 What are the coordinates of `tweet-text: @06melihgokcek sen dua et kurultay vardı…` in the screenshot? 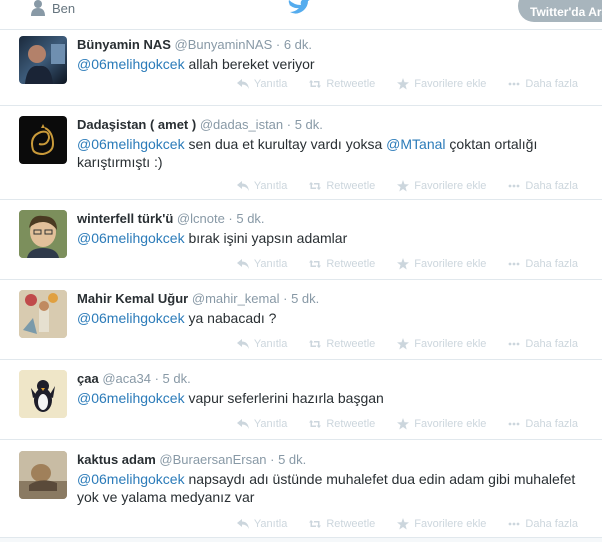 It's located at (334, 153).